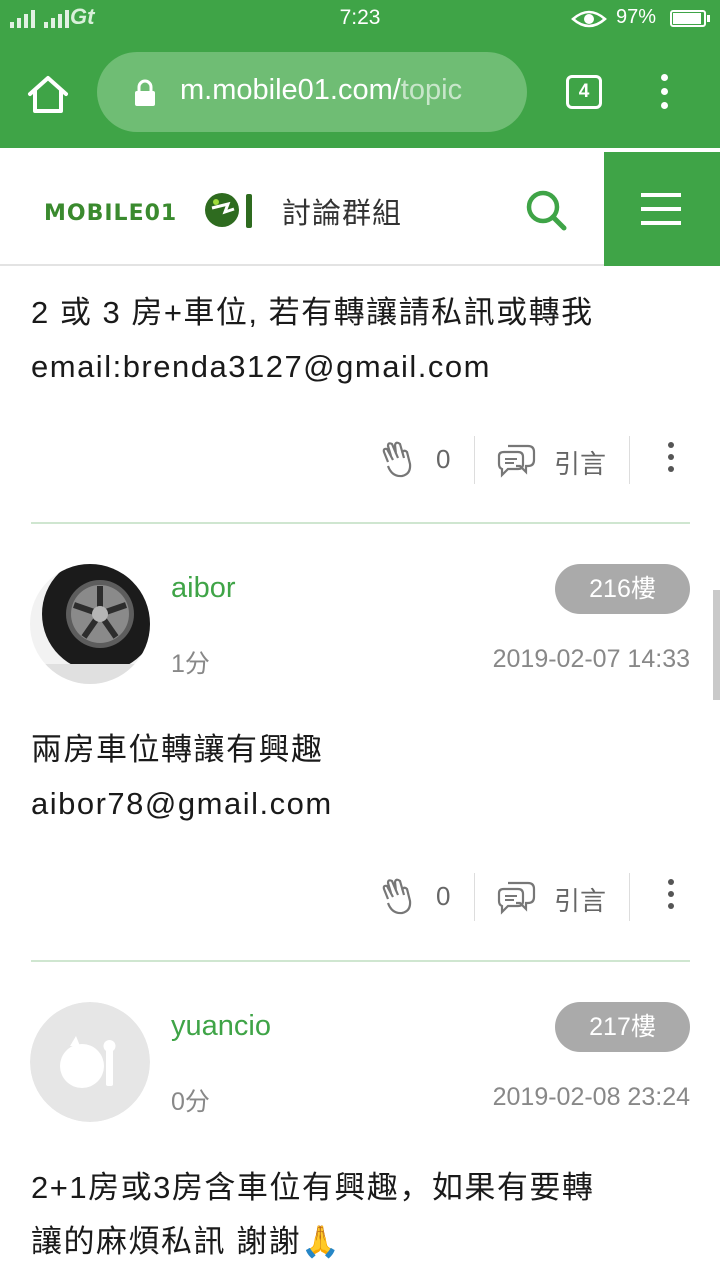  Describe the element at coordinates (622, 1027) in the screenshot. I see `floor-badge: 217樓` at that location.